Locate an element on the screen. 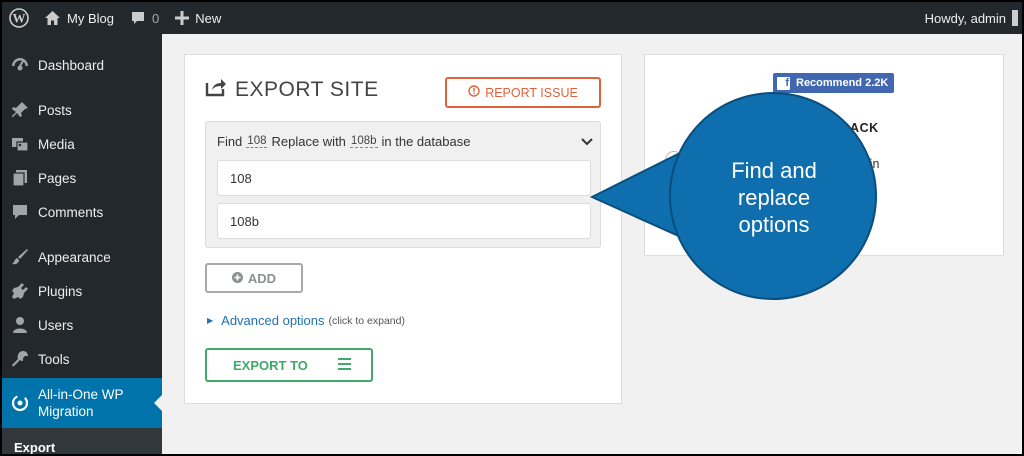 The width and height of the screenshot is (1024, 456). find-value: 108 is located at coordinates (257, 141).